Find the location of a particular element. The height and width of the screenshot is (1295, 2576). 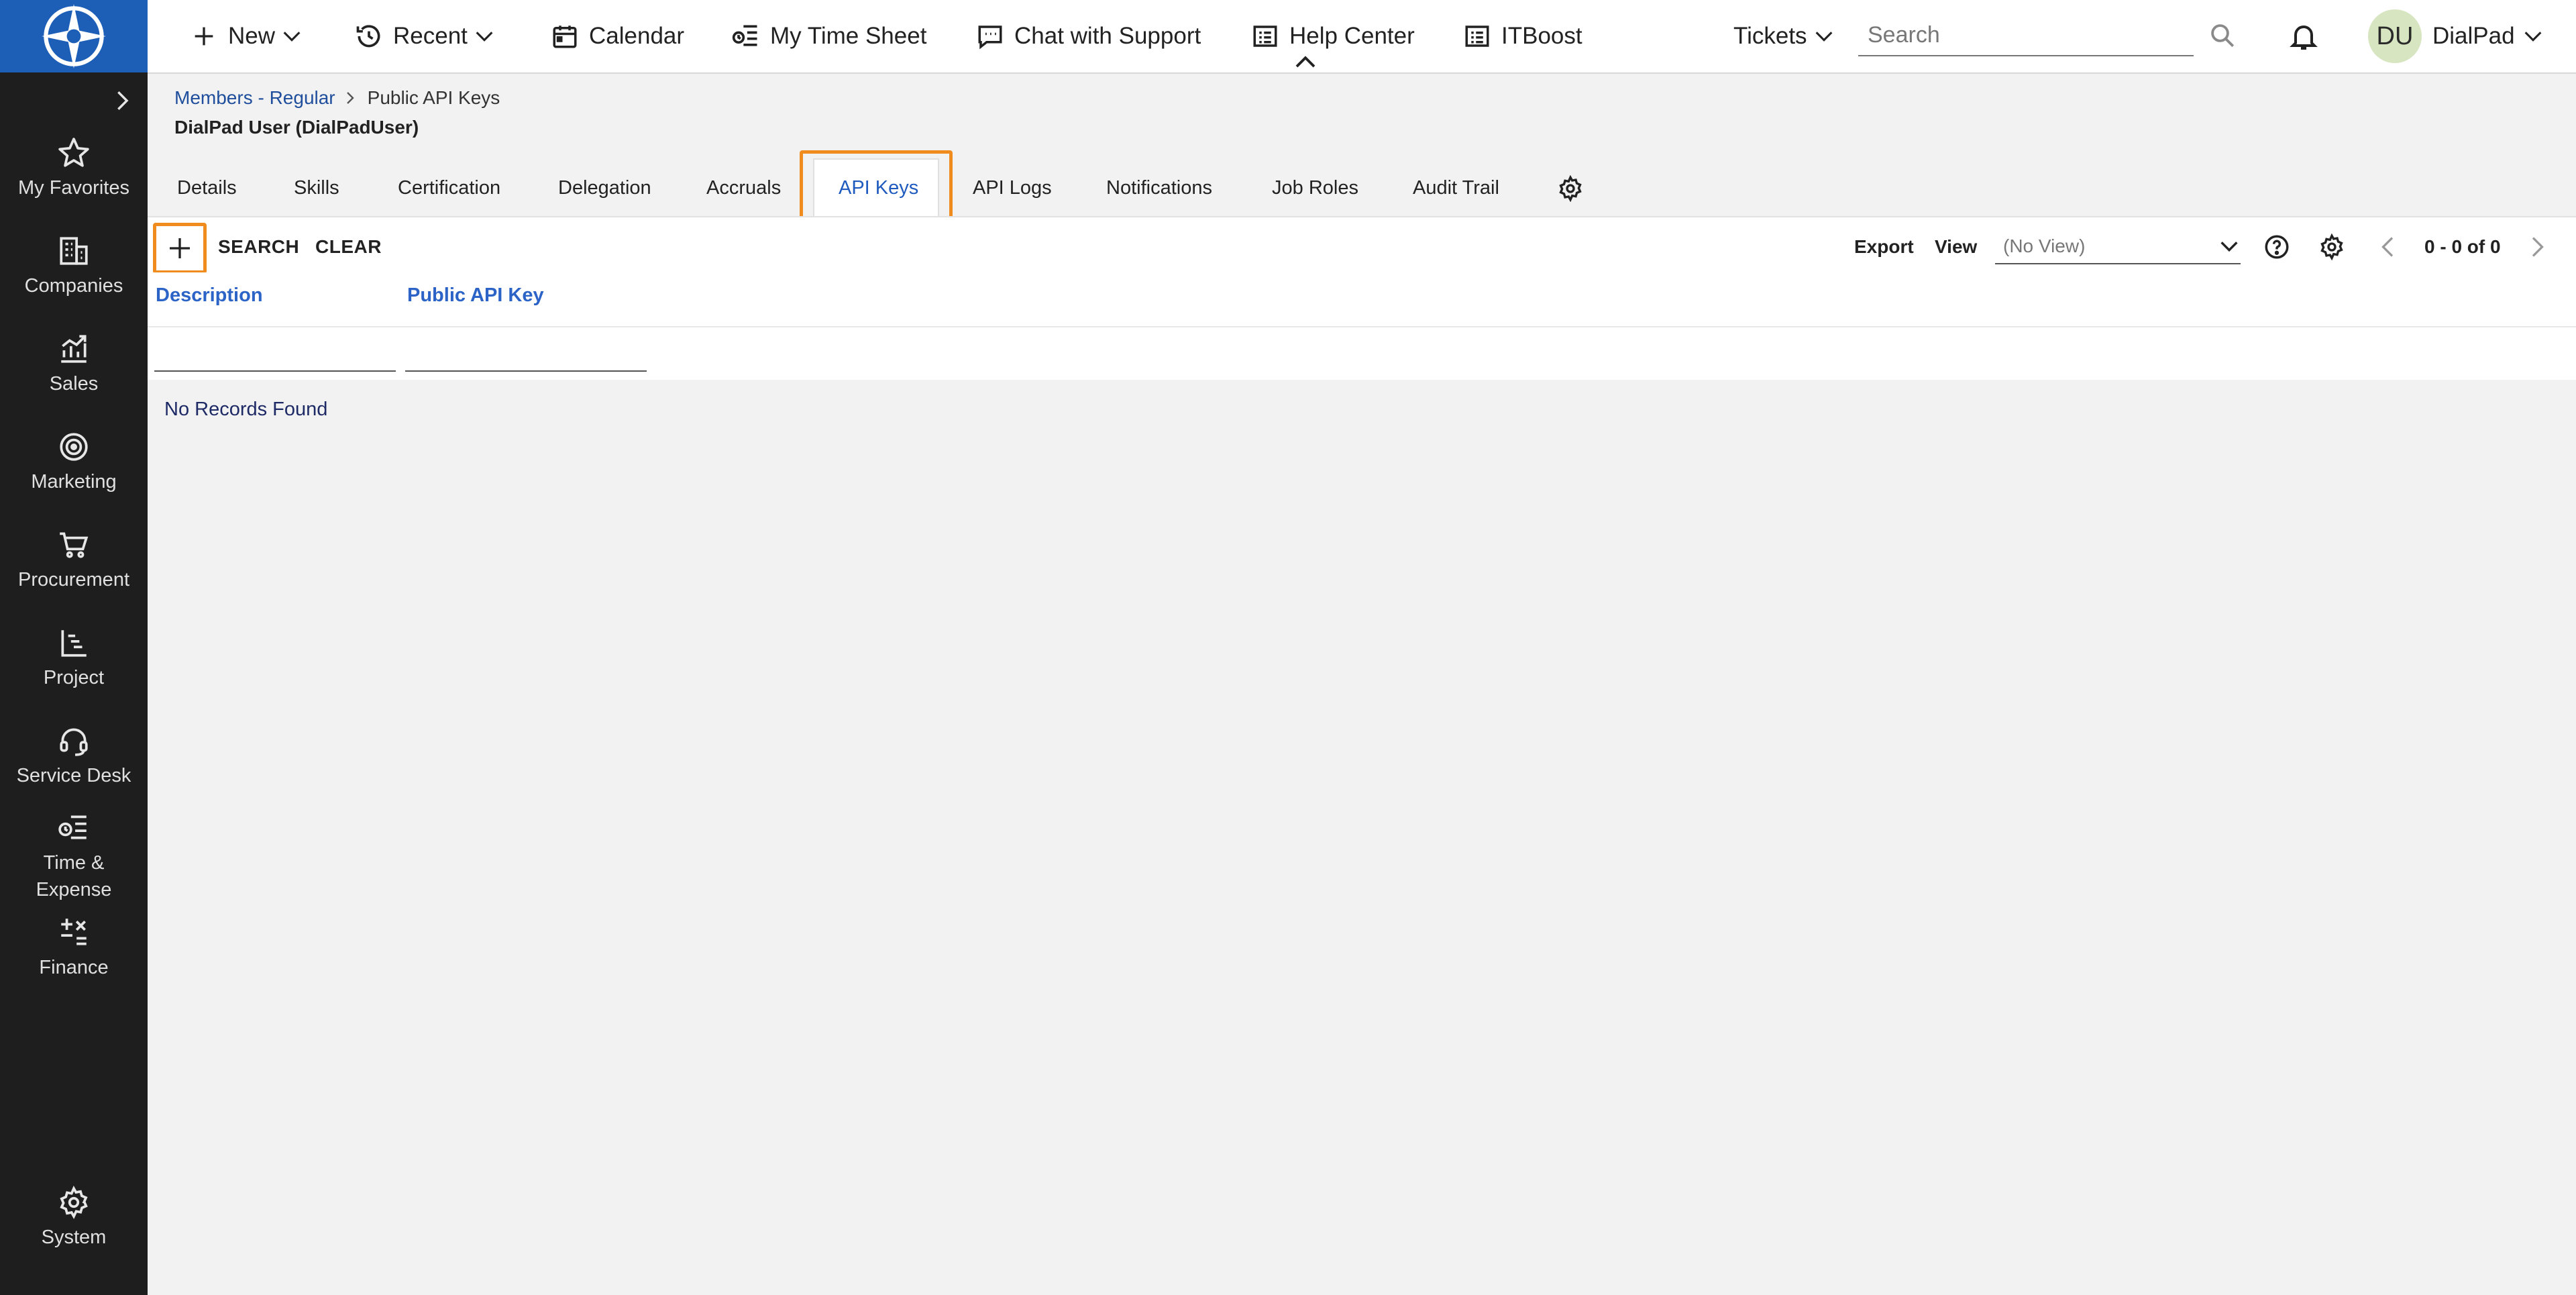

empty-state-message: No Records Found is located at coordinates (246, 409).